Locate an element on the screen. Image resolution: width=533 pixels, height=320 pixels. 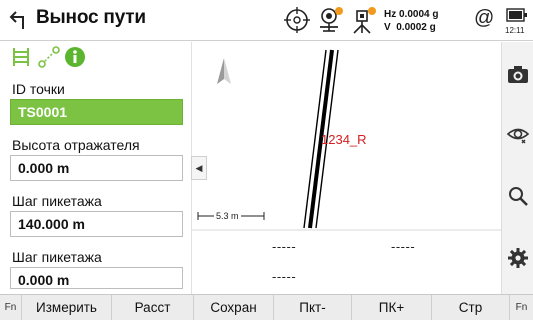
stakeout-road-icon is located at coordinates (21, 57).